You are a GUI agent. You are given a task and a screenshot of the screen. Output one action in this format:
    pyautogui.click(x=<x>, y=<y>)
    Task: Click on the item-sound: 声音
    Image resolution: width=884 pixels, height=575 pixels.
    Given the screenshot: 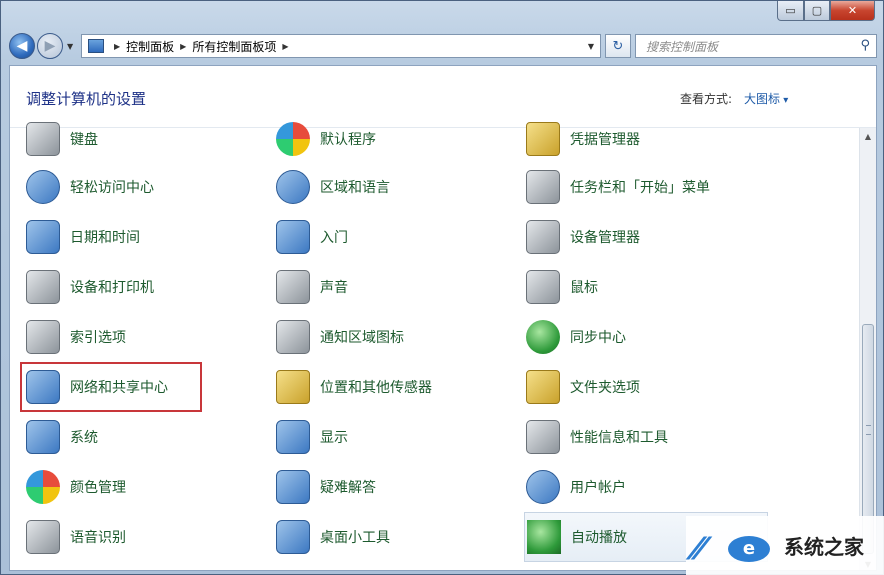 What is the action you would take?
    pyautogui.click(x=376, y=287)
    